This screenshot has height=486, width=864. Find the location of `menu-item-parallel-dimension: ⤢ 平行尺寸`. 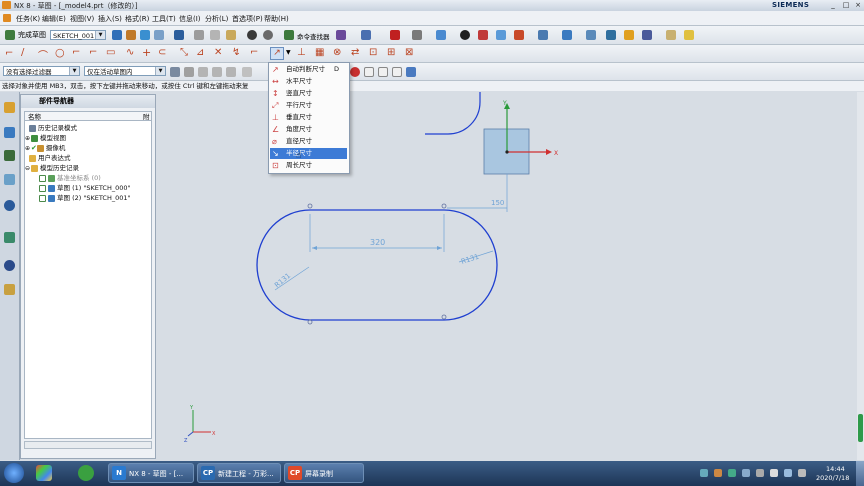

menu-item-parallel-dimension: ⤢ 平行尺寸 is located at coordinates (308, 105).